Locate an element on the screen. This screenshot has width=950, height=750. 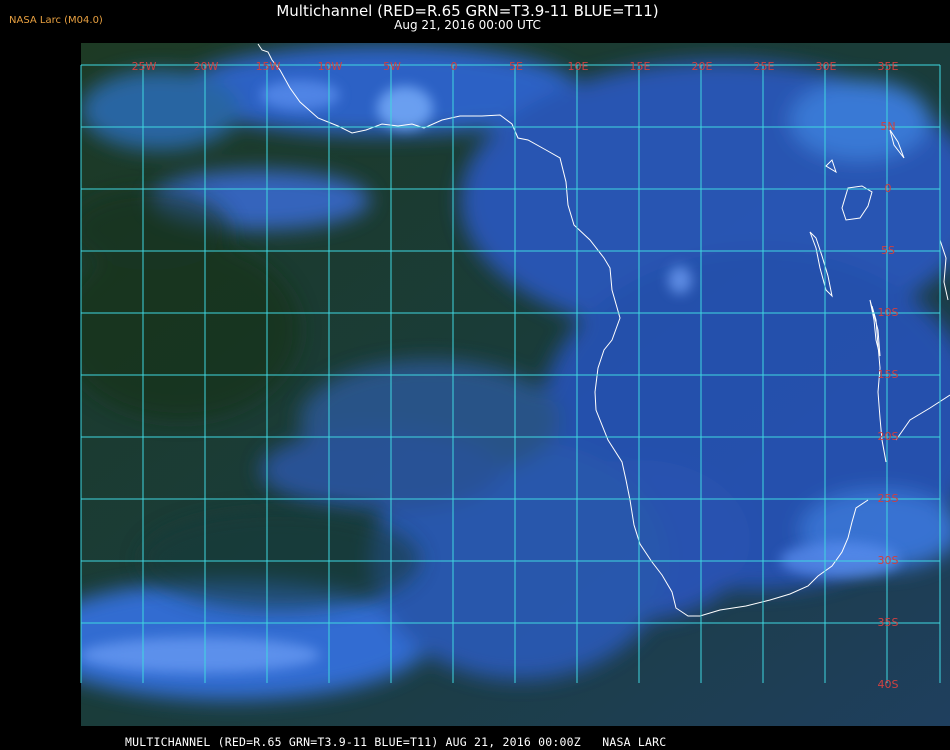
longitude-label: 35E is located at coordinates (888, 66).